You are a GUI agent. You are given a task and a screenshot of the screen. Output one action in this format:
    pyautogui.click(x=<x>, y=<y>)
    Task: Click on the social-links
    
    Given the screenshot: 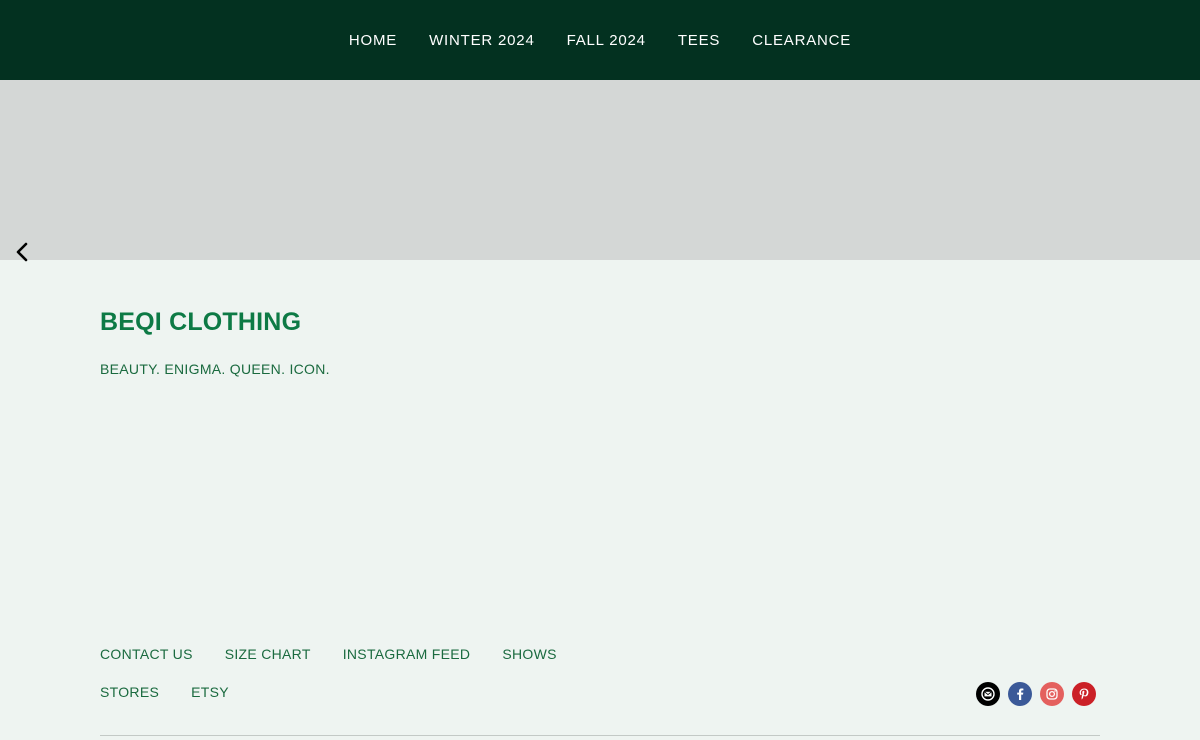 What is the action you would take?
    pyautogui.click(x=1036, y=694)
    